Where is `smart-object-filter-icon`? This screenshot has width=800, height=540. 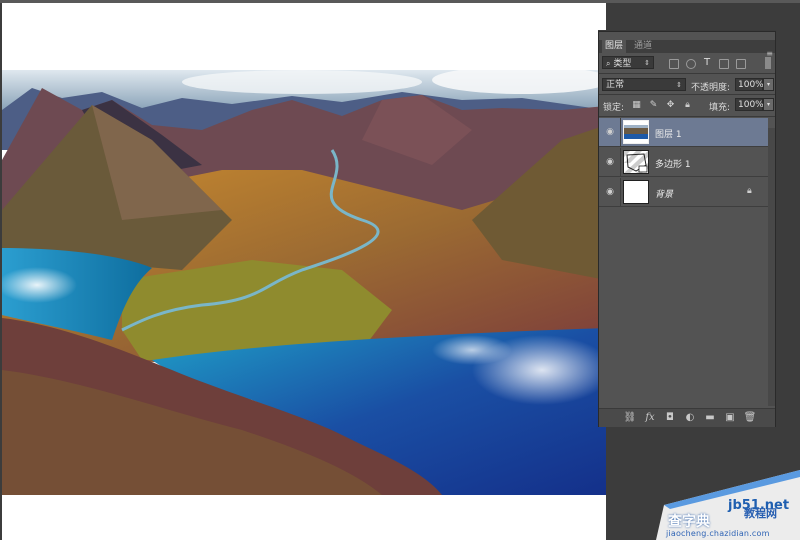 smart-object-filter-icon is located at coordinates (741, 64).